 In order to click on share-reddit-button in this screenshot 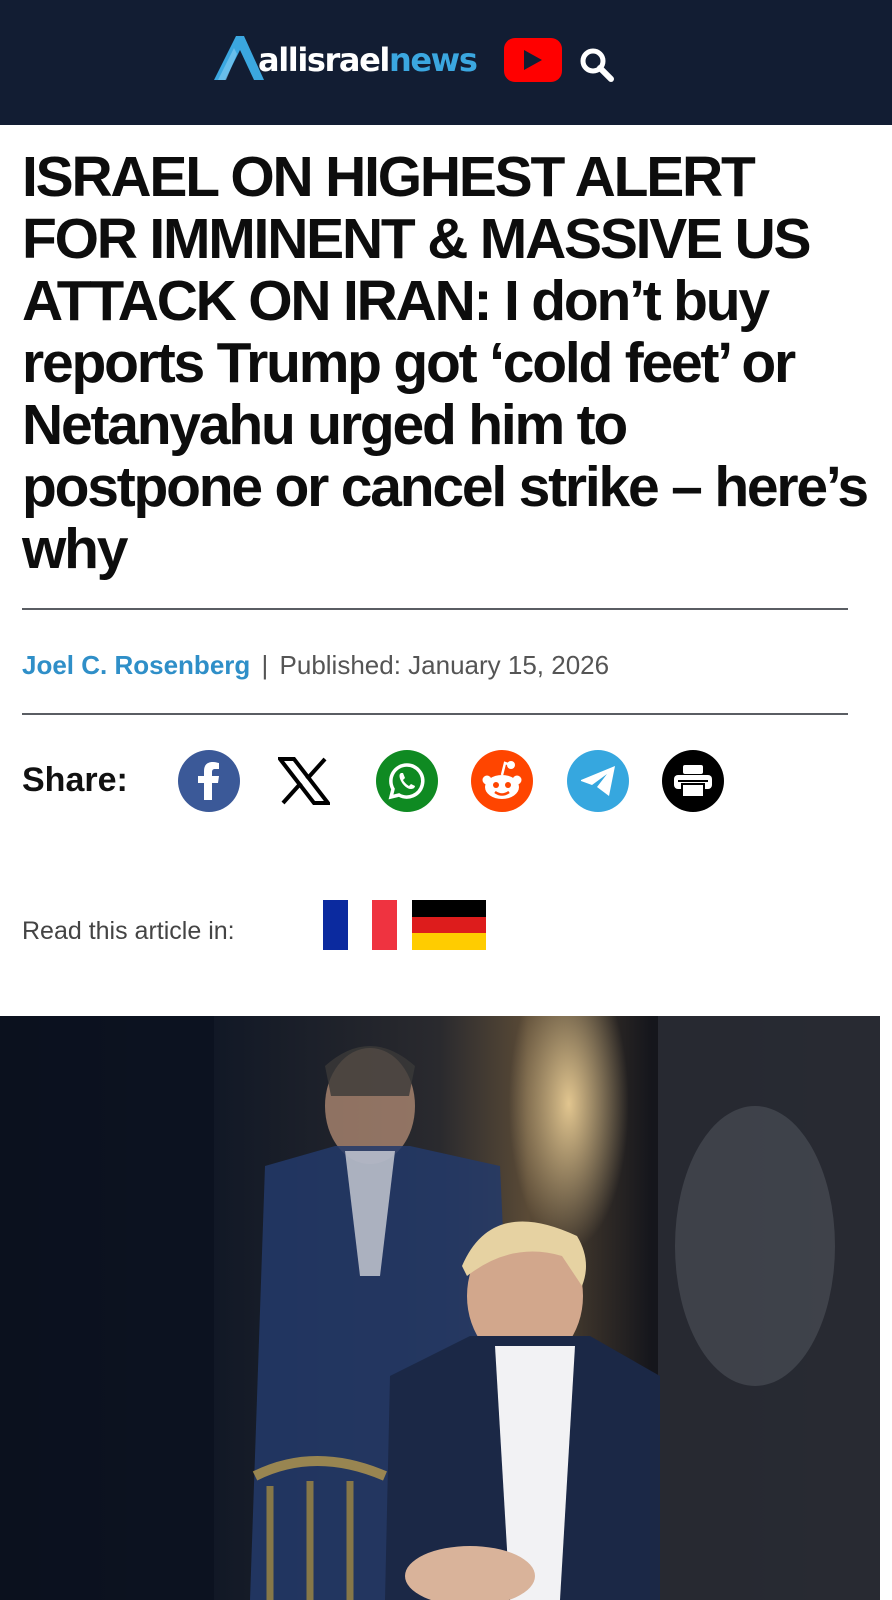, I will do `click(502, 781)`.